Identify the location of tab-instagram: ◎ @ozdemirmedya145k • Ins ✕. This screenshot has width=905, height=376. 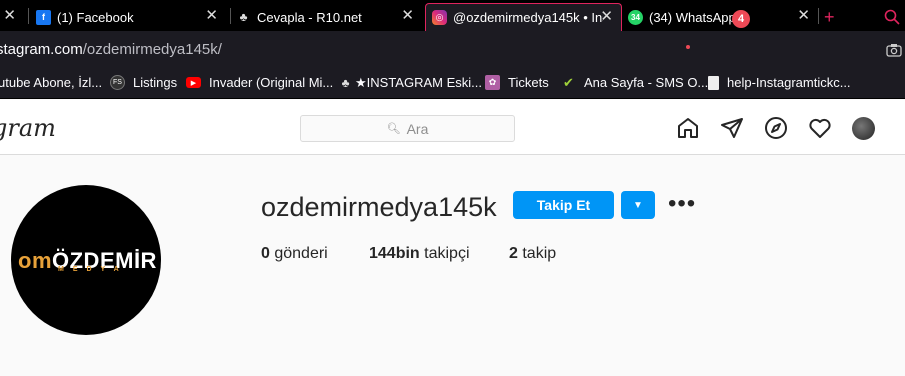
(523, 17).